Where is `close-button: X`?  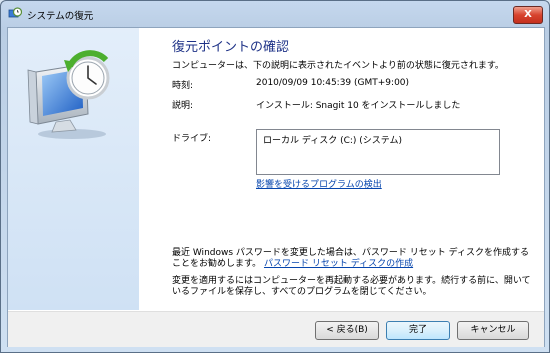 close-button: X is located at coordinates (528, 15).